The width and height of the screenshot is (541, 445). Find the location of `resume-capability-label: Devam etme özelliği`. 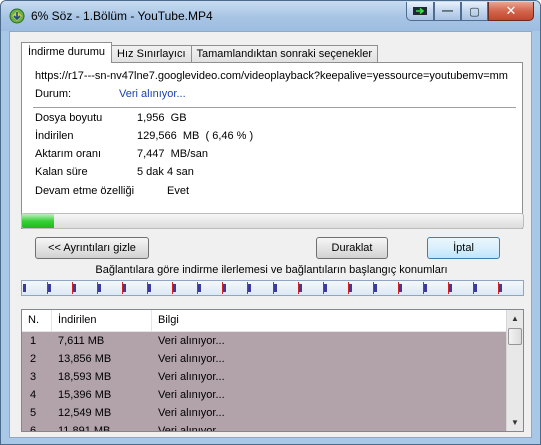

resume-capability-label: Devam etme özelliği is located at coordinates (85, 191).